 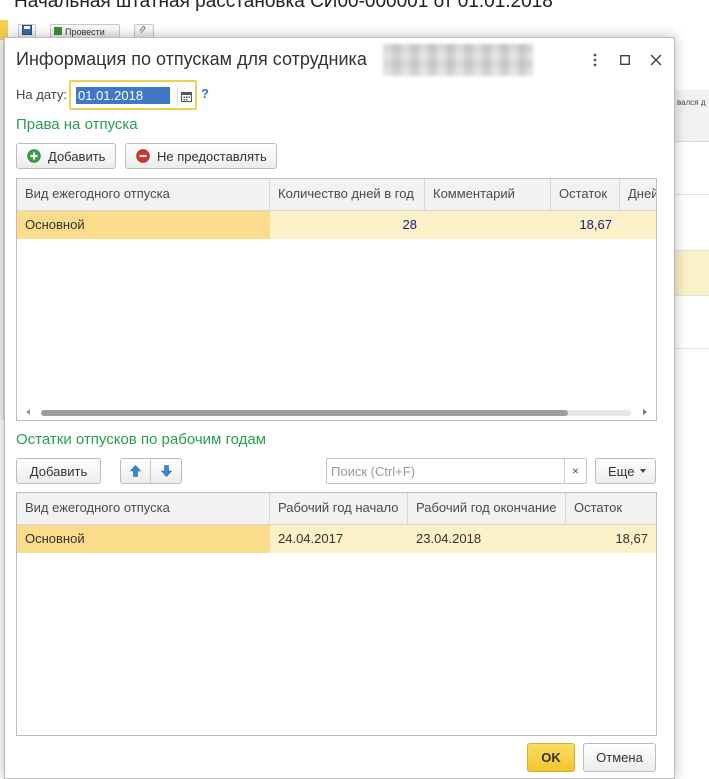 What do you see at coordinates (85, 32) in the screenshot?
I see `post-button-label: Провести` at bounding box center [85, 32].